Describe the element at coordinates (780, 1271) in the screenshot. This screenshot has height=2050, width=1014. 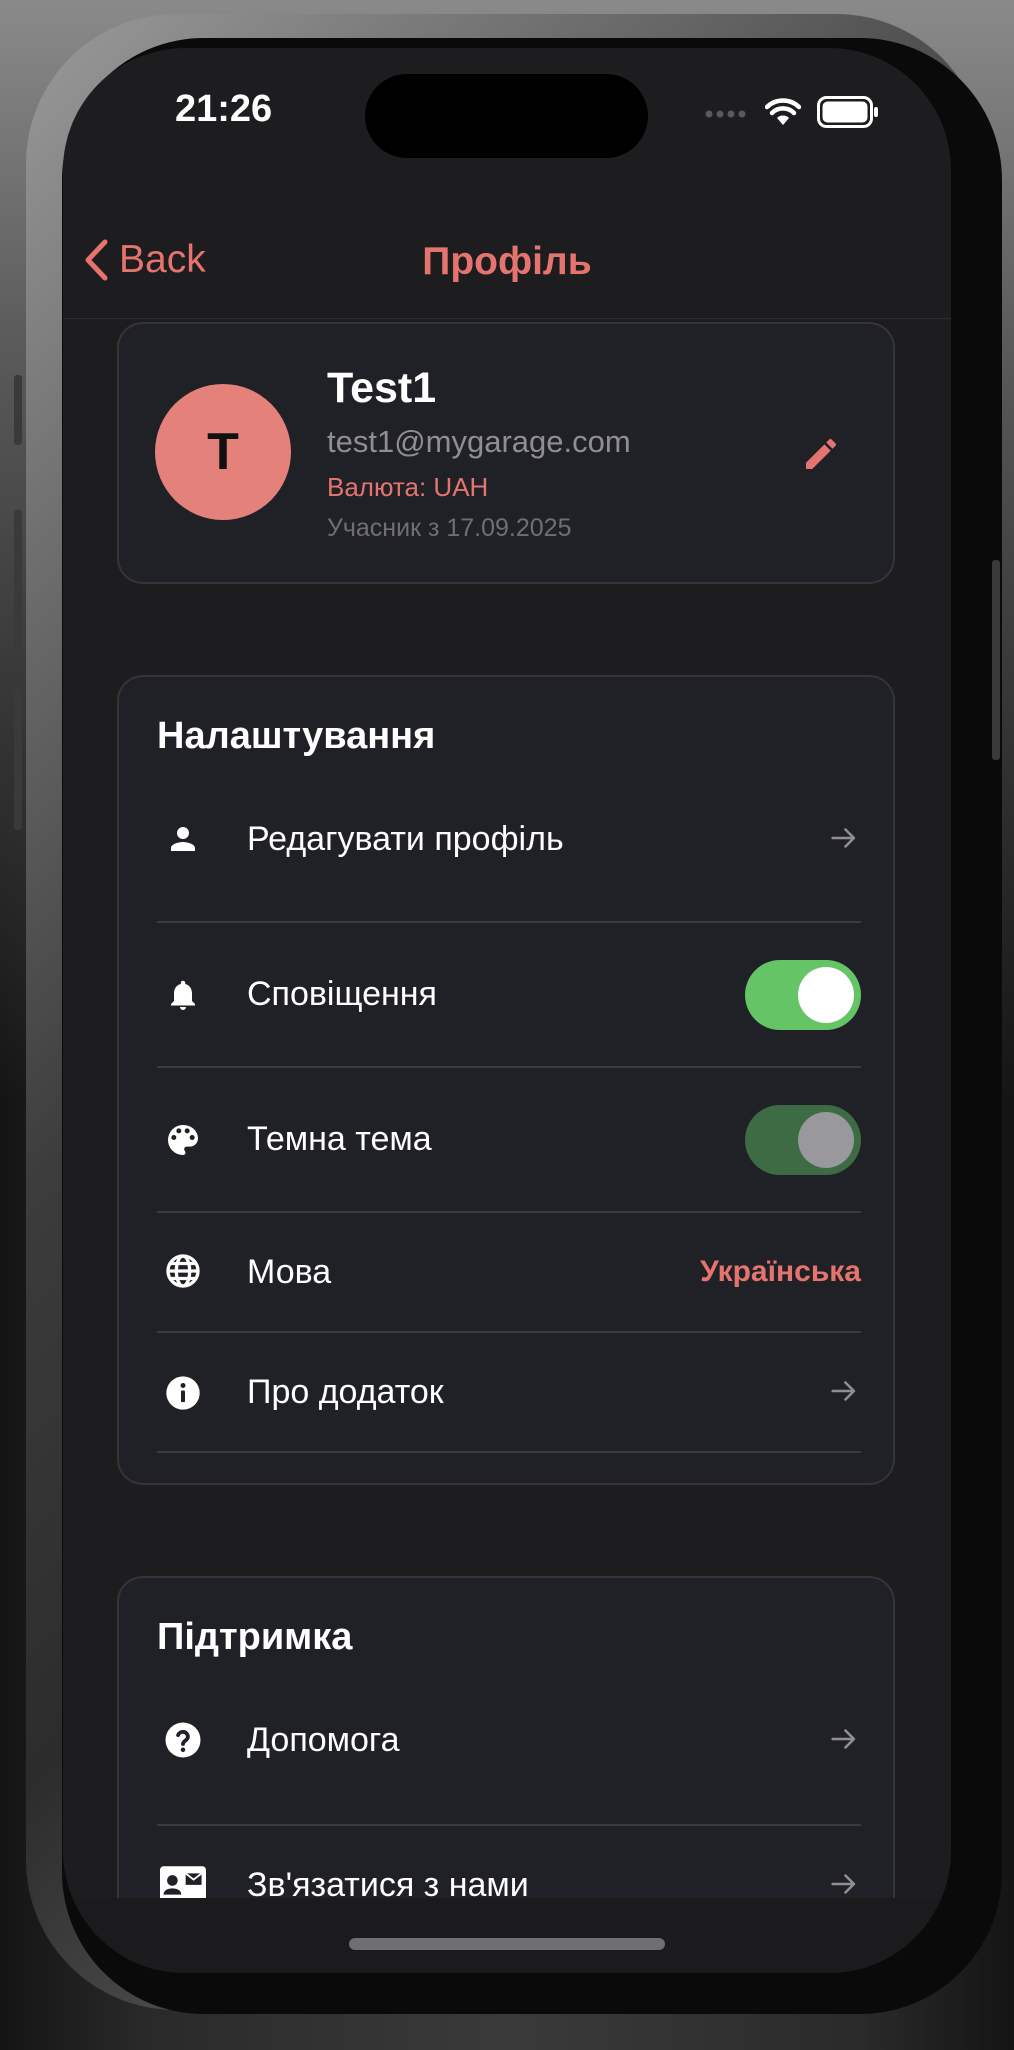
I see `language-value: Українська` at that location.